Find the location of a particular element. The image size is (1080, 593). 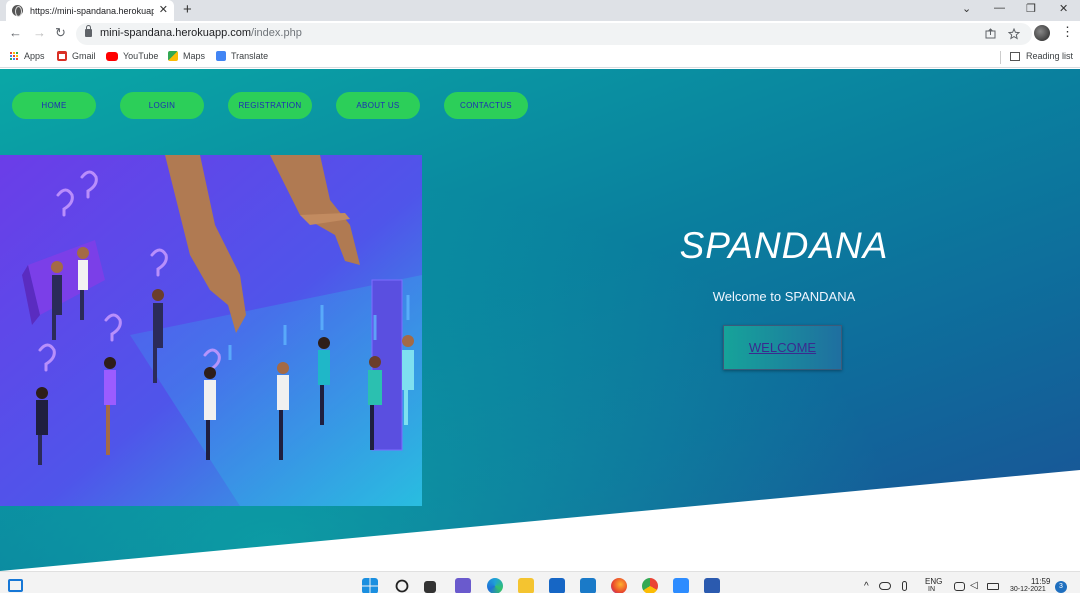

notification-badge: 3 is located at coordinates (1061, 587).